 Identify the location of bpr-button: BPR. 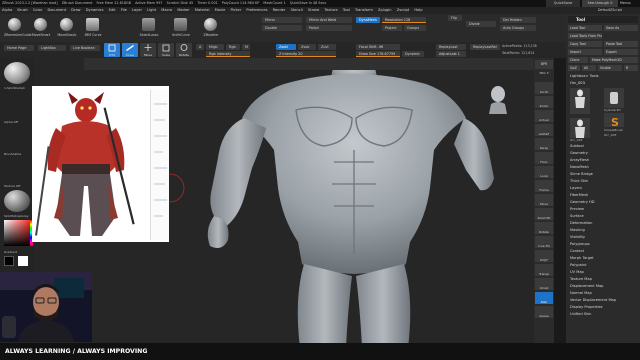
(544, 64).